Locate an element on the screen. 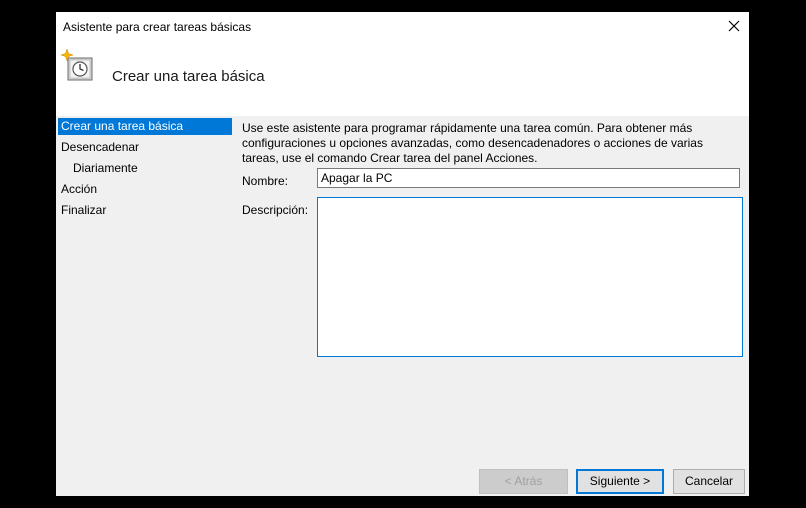 This screenshot has width=806, height=508. step-accion: Acción is located at coordinates (77, 189).